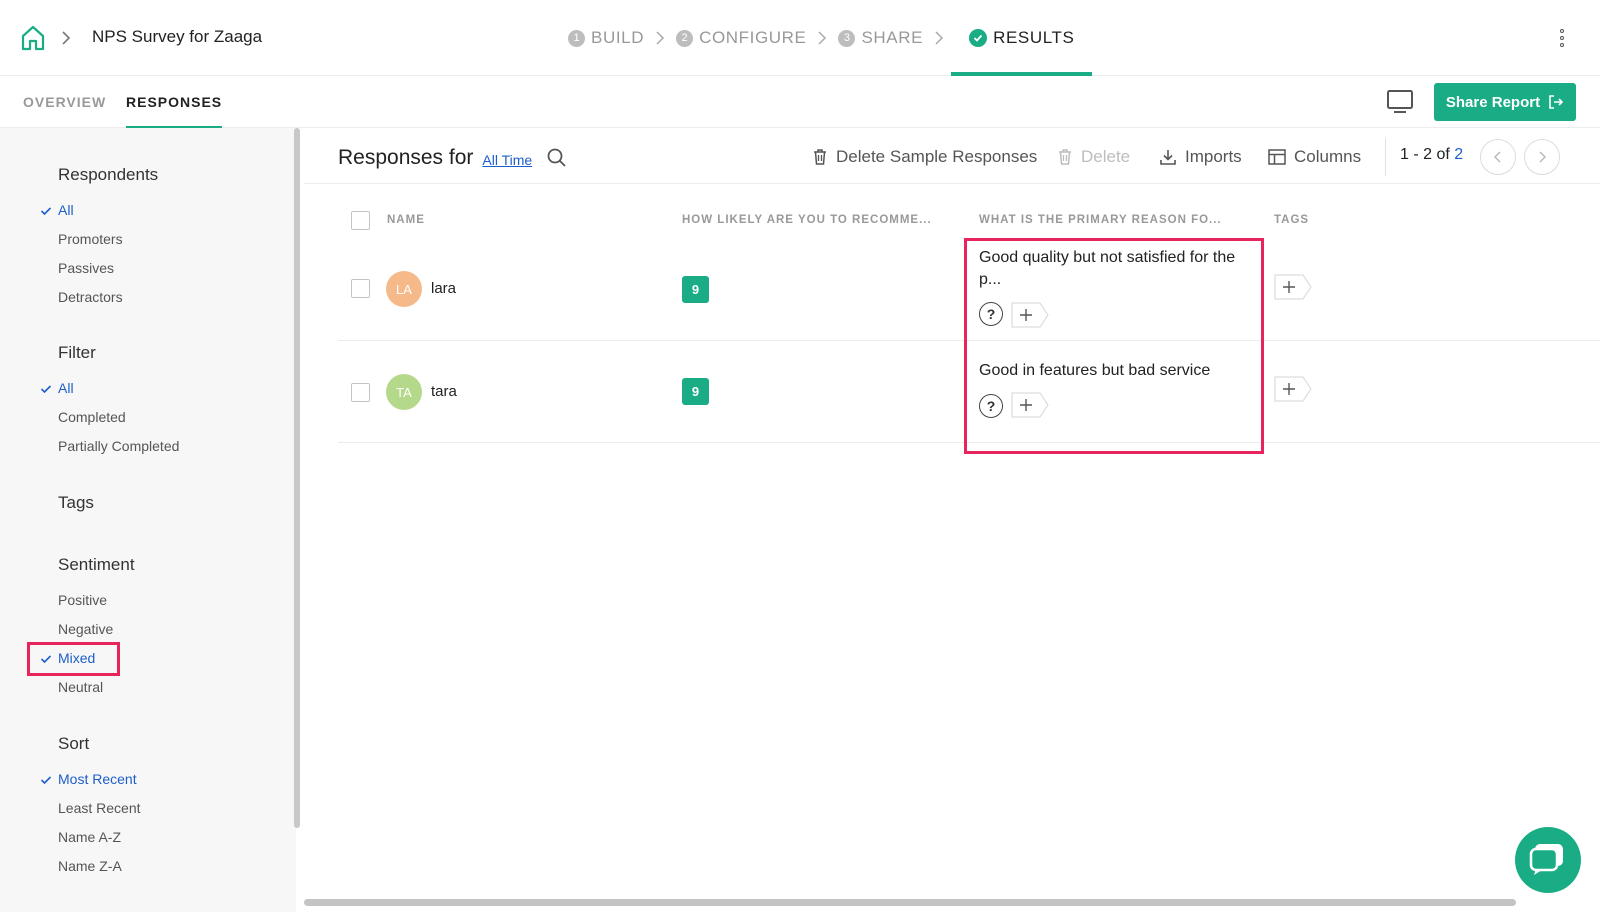 This screenshot has height=912, width=1600. I want to click on check-circle-icon, so click(978, 38).